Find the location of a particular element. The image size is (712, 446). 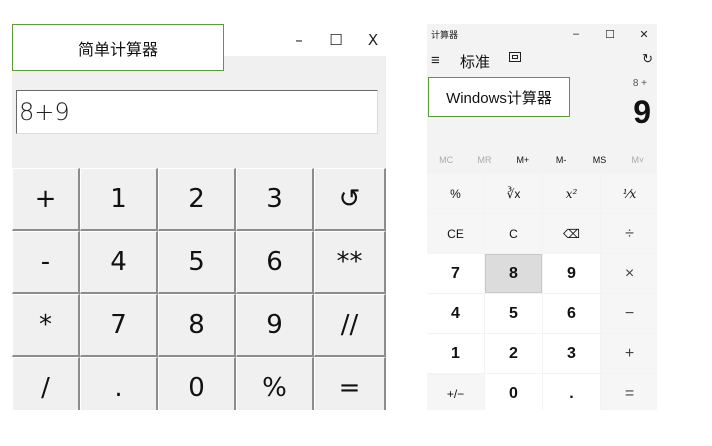

mode-title: 标准 is located at coordinates (475, 62).